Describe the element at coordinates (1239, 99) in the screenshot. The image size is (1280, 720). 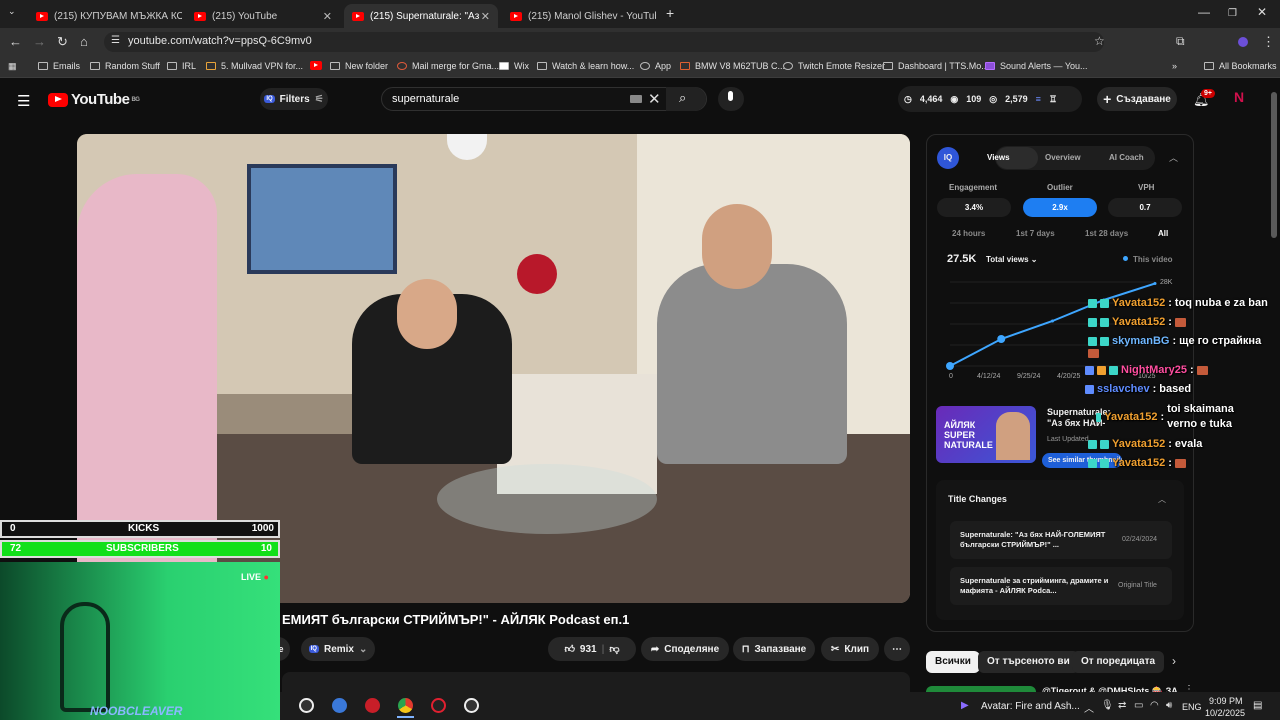
I see `user-avatar: N` at that location.